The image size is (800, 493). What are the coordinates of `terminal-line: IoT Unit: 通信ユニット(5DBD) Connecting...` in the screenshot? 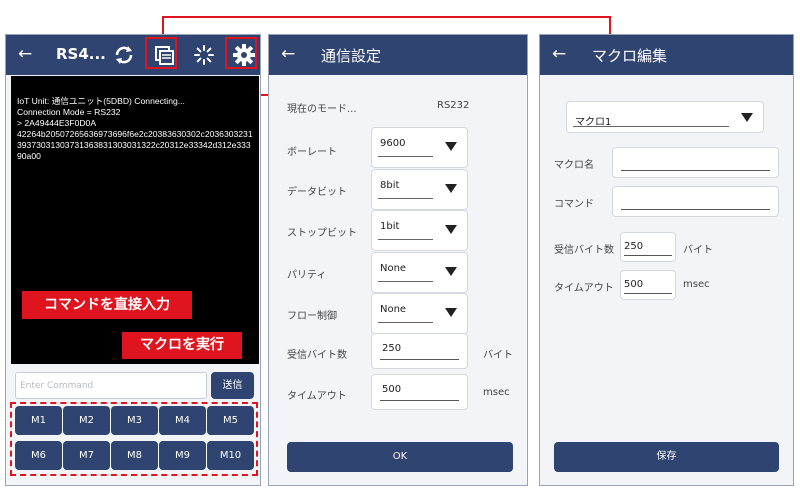 It's located at (101, 101).